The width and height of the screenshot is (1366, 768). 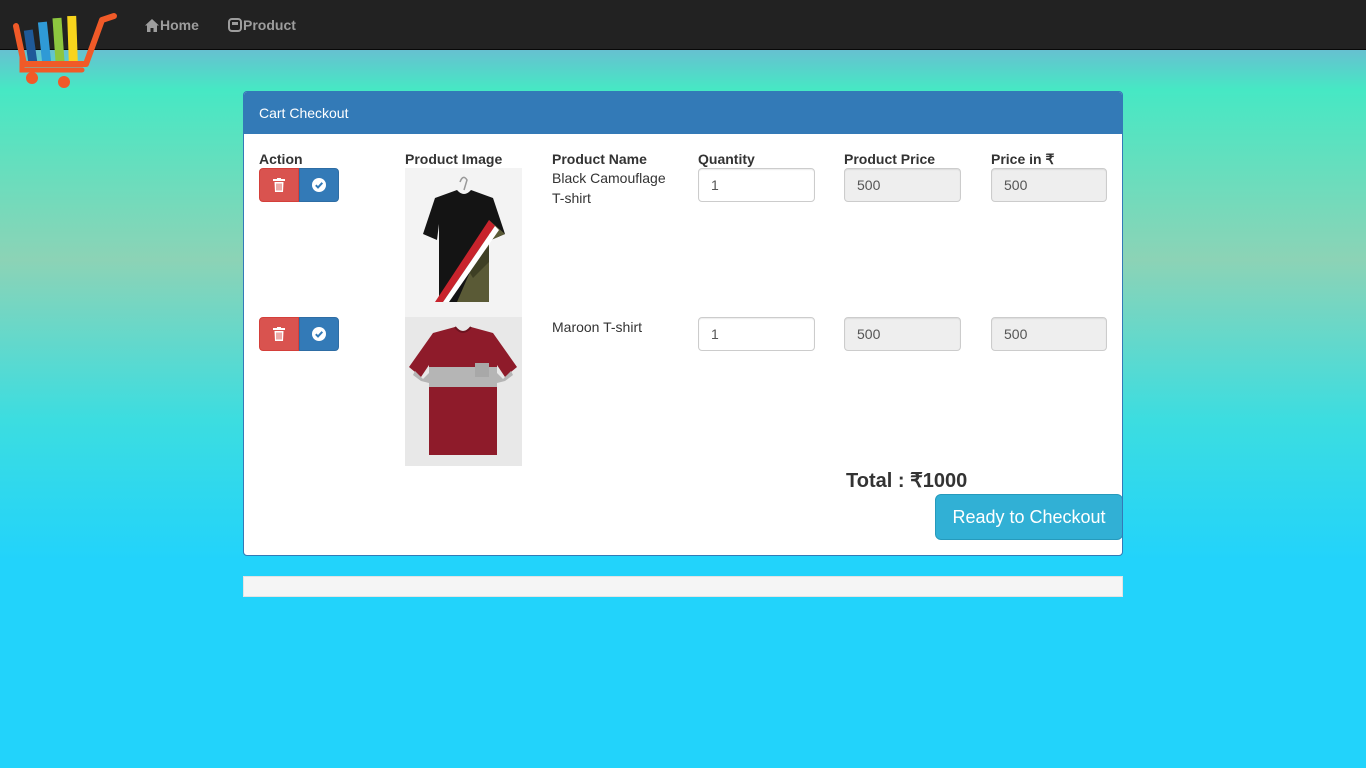 What do you see at coordinates (907, 481) in the screenshot?
I see `cart-total: Total : ₹1000` at bounding box center [907, 481].